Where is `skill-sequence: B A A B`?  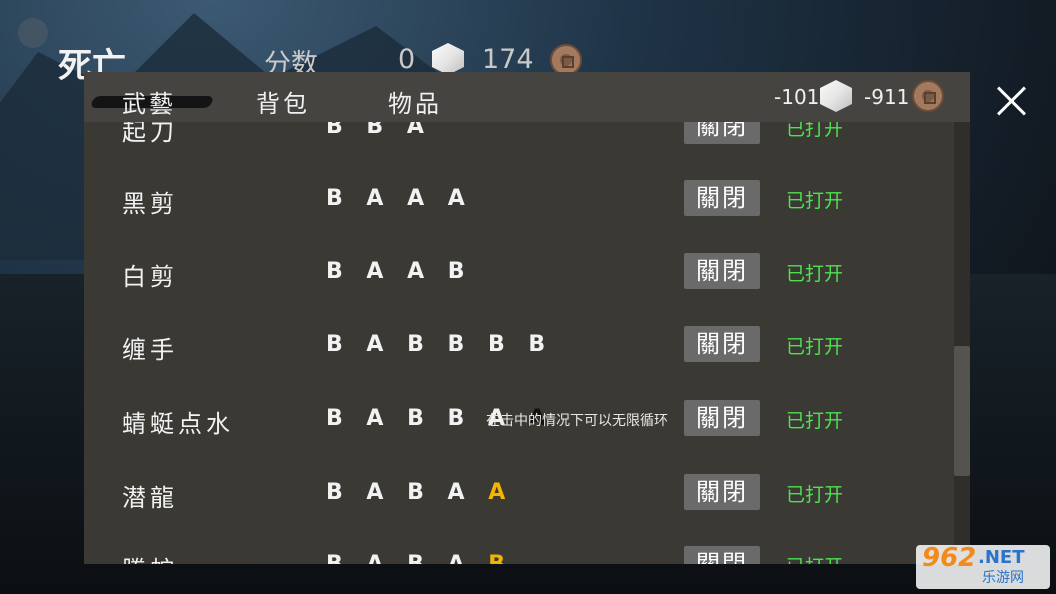 skill-sequence: B A A B is located at coordinates (399, 271).